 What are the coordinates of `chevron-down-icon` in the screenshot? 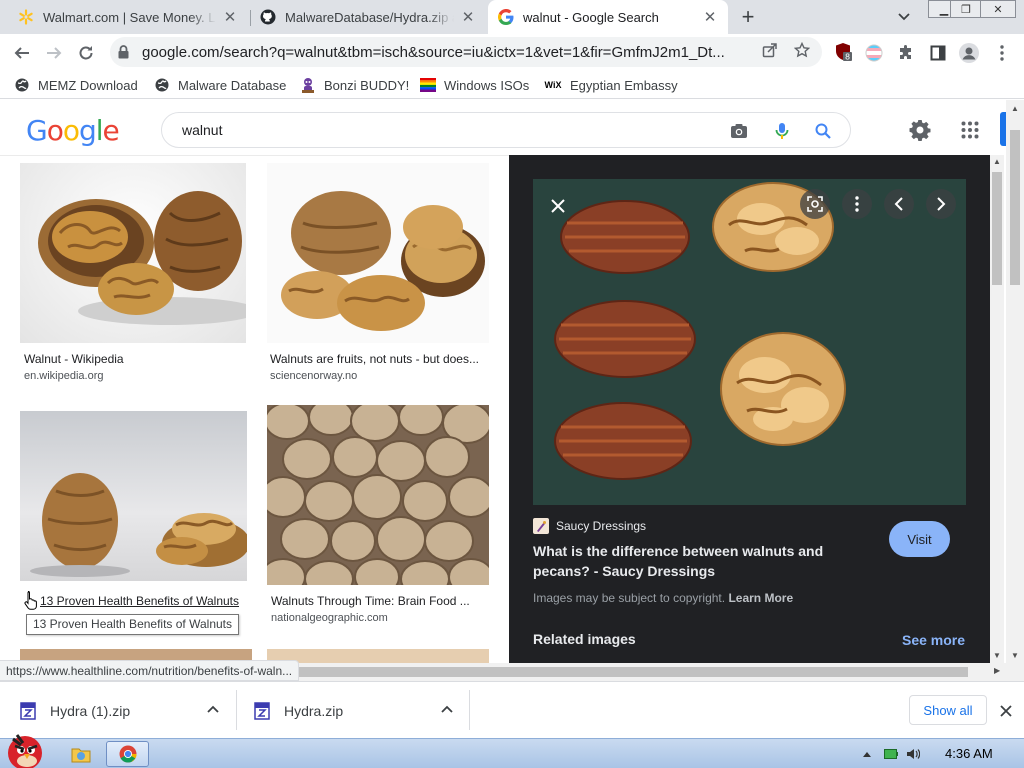 It's located at (904, 17).